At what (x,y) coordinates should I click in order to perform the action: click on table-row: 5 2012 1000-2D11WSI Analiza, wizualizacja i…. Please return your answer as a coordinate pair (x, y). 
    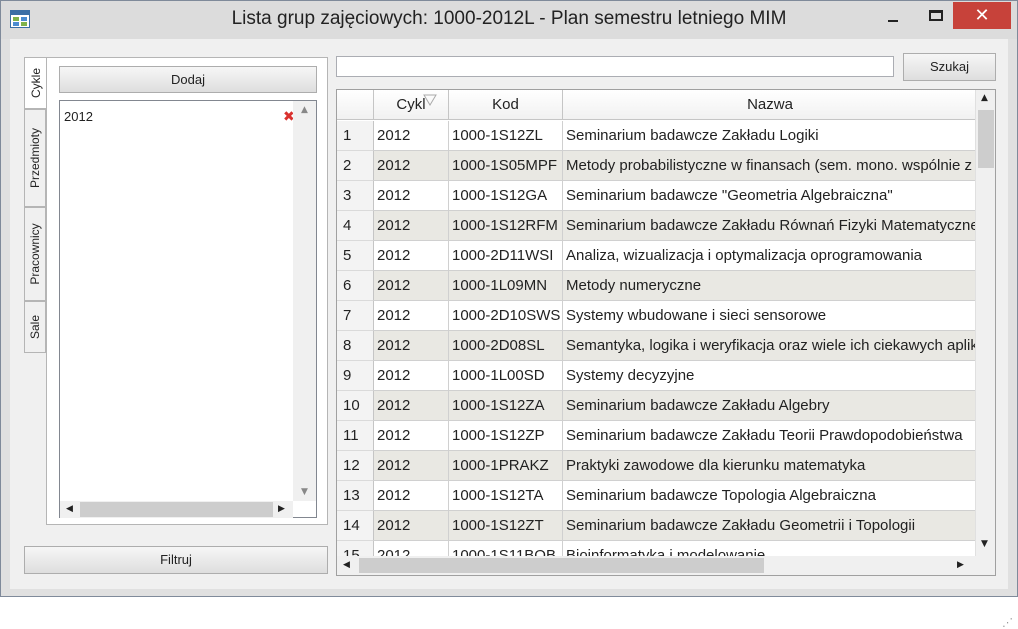
    Looking at the image, I should click on (657, 256).